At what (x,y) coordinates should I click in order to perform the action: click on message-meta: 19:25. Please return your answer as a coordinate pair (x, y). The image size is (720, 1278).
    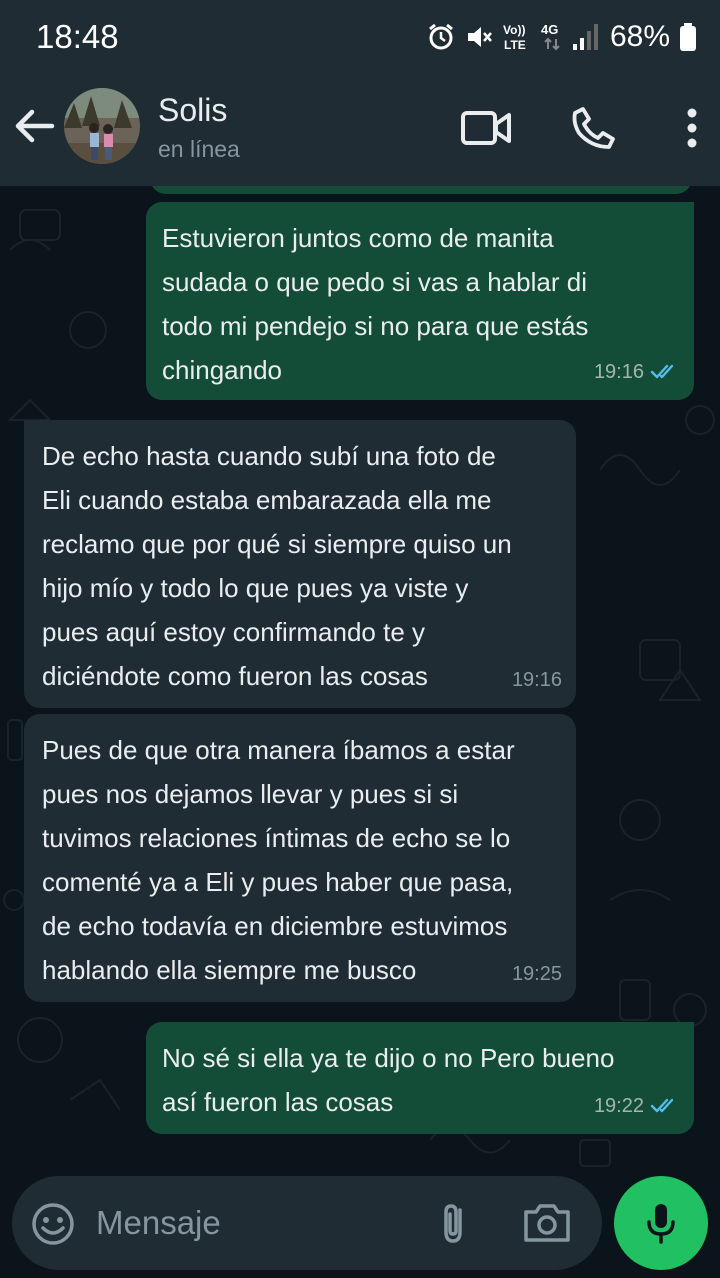
    Looking at the image, I should click on (537, 974).